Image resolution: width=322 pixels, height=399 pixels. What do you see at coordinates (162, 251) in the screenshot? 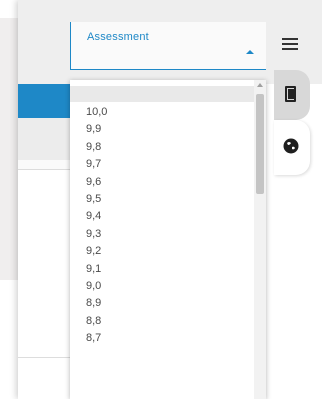
I see `option-item: 9,2` at bounding box center [162, 251].